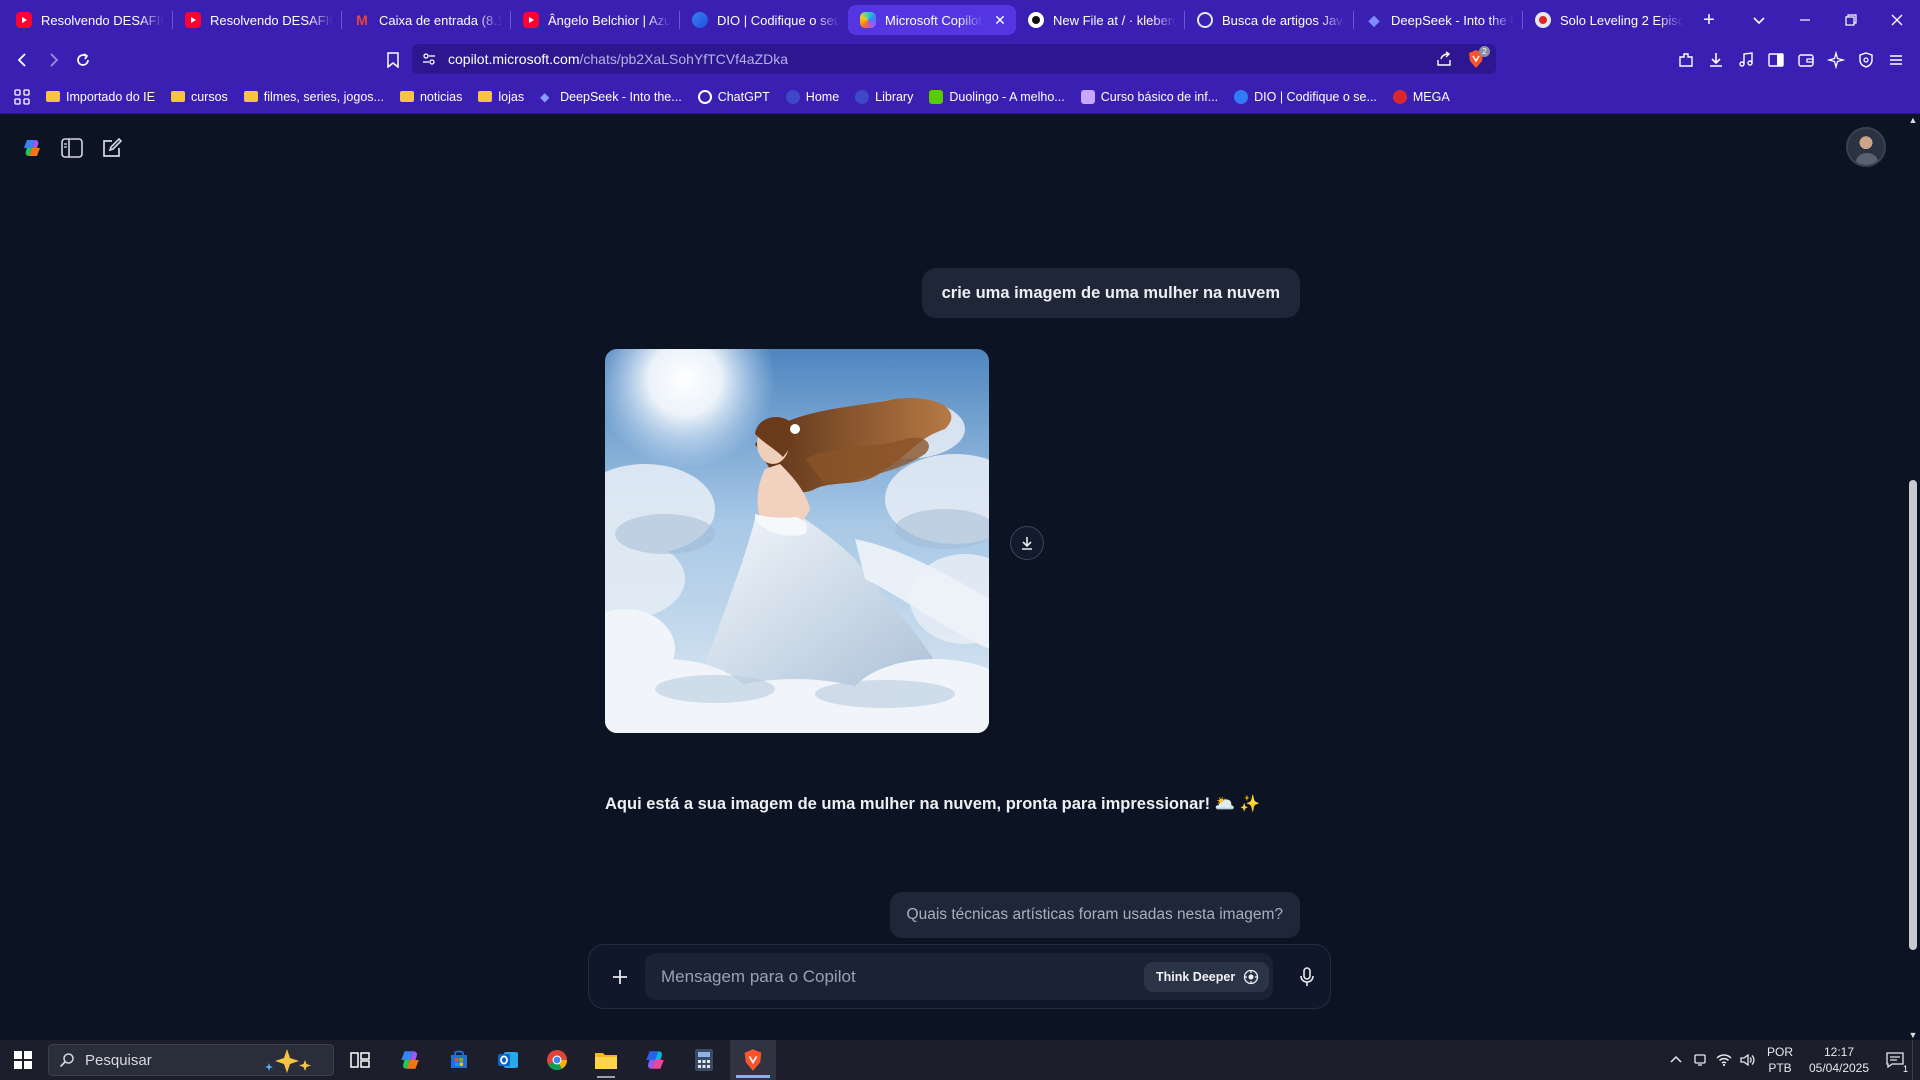  I want to click on brave-browser-icon, so click(753, 1060).